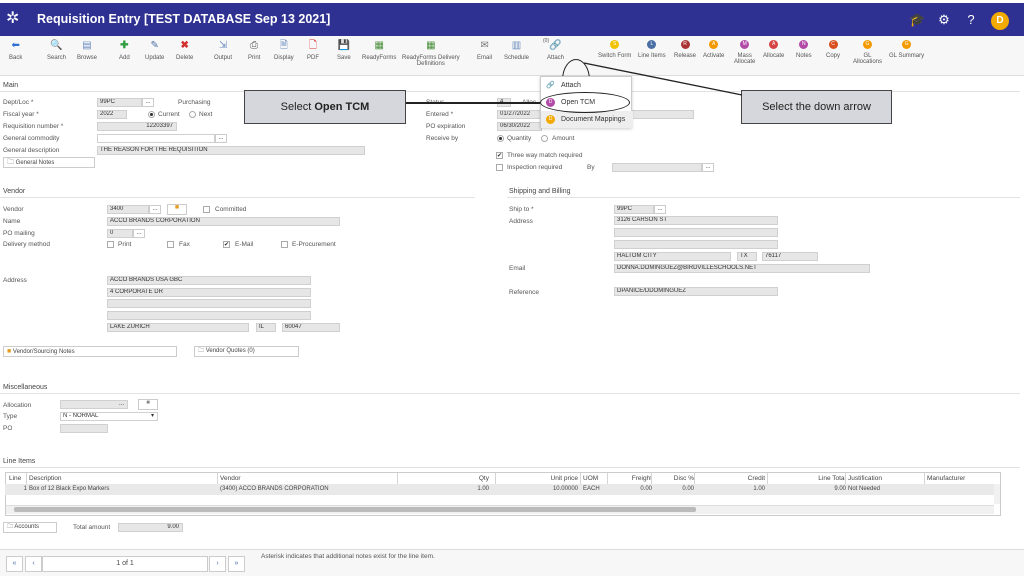  Describe the element at coordinates (170, 244) in the screenshot. I see `fax-checkbox` at that location.